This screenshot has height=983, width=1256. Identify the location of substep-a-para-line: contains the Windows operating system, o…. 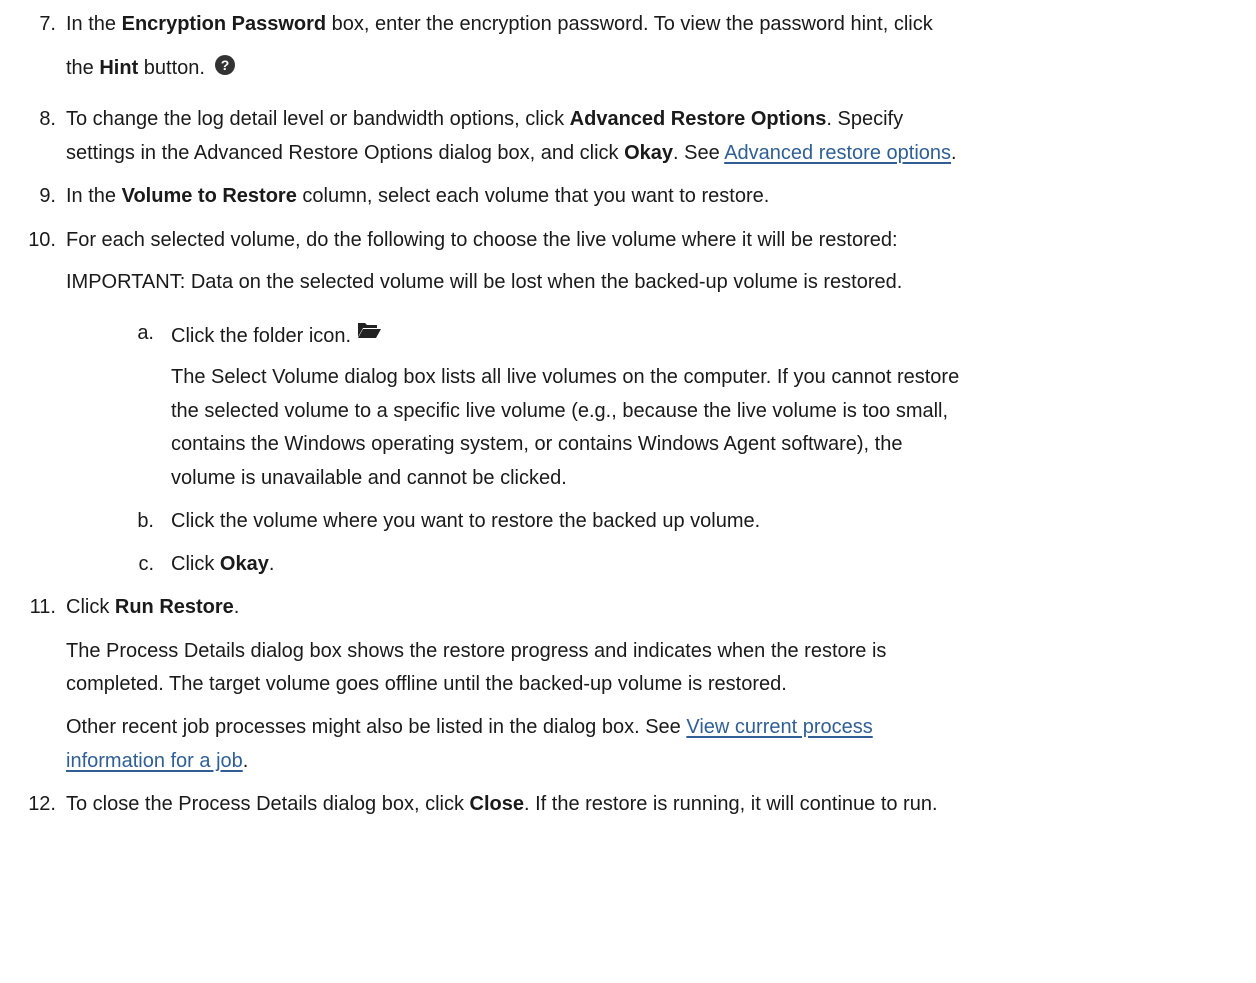
(537, 444).